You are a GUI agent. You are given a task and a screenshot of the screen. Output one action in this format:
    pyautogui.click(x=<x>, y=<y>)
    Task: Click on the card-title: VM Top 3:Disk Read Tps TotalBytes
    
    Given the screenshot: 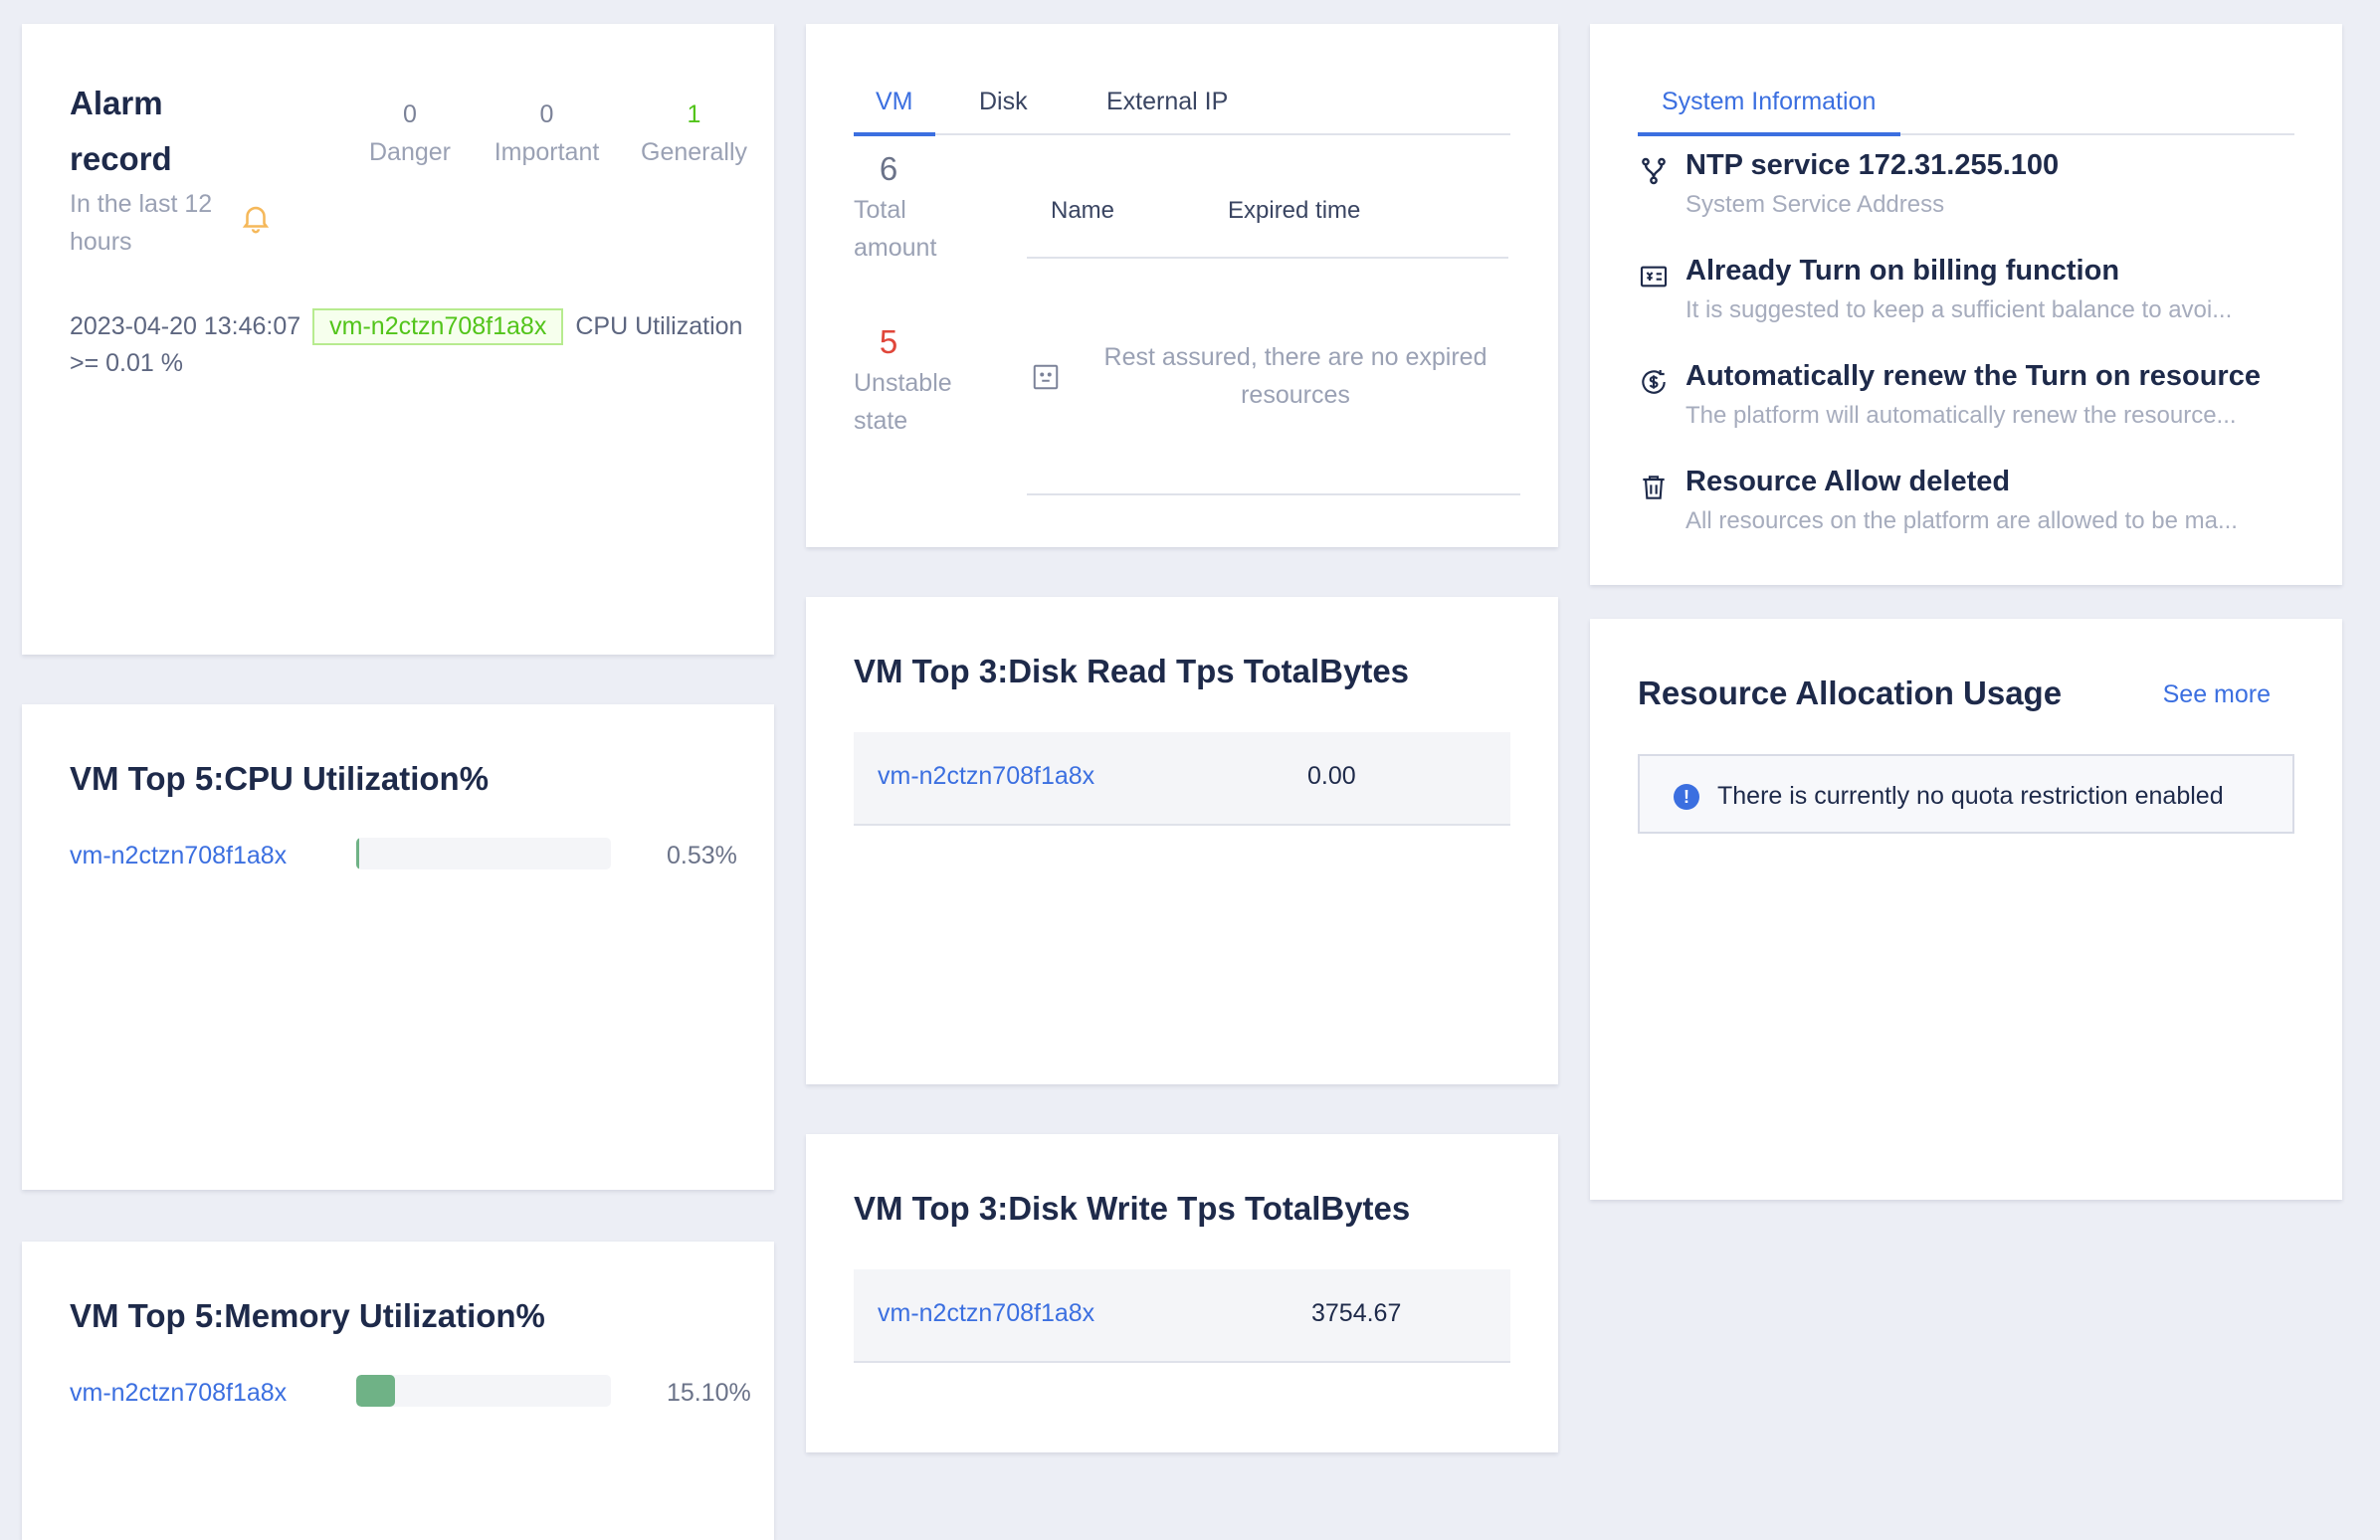 What is the action you would take?
    pyautogui.click(x=1132, y=671)
    